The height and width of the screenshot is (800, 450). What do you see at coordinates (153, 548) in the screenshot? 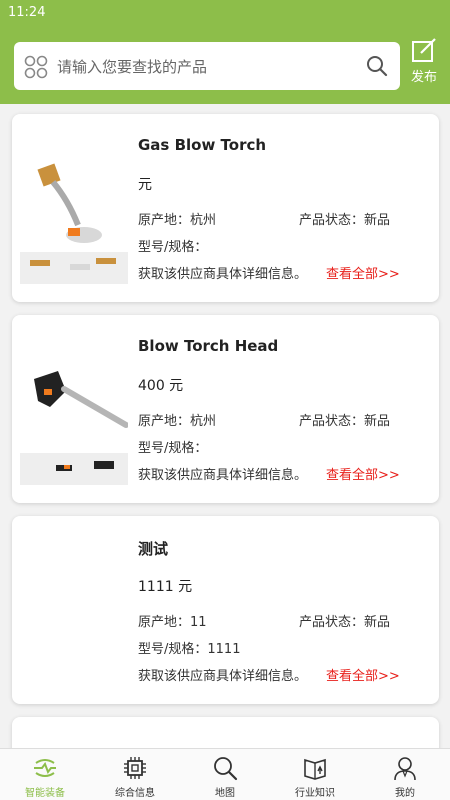
I see `product-title: 测试` at bounding box center [153, 548].